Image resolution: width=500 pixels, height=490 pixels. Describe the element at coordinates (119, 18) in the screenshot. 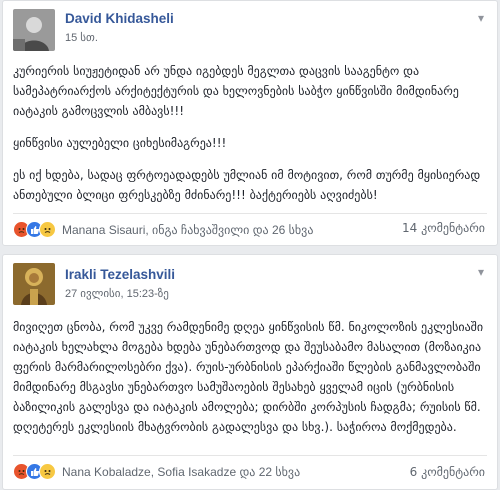

I see `post-author: David Khidasheli` at that location.